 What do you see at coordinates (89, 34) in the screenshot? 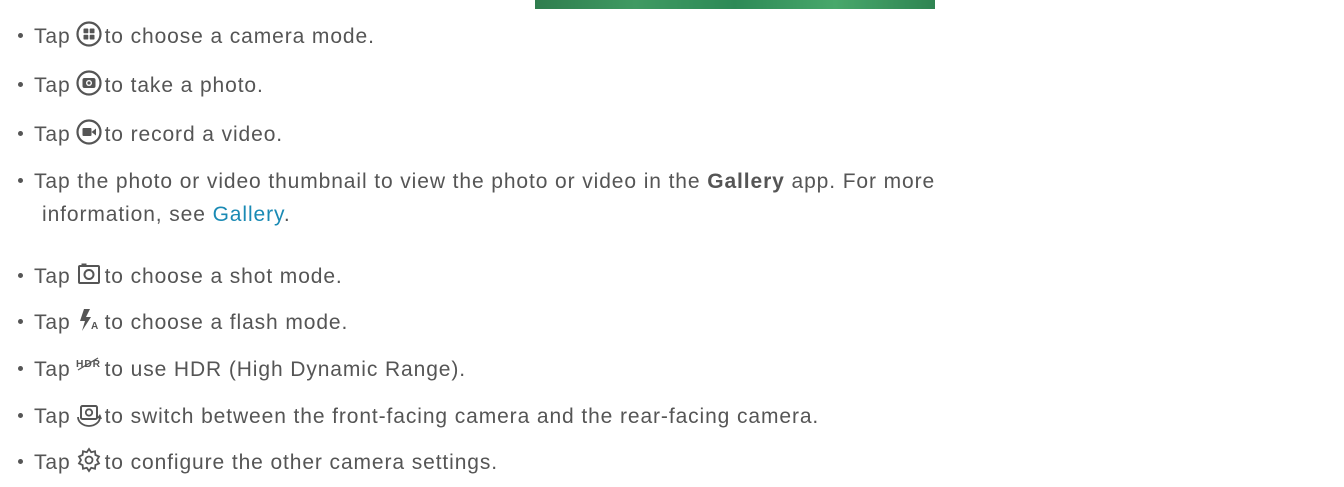
I see `camera-mode-icon` at bounding box center [89, 34].